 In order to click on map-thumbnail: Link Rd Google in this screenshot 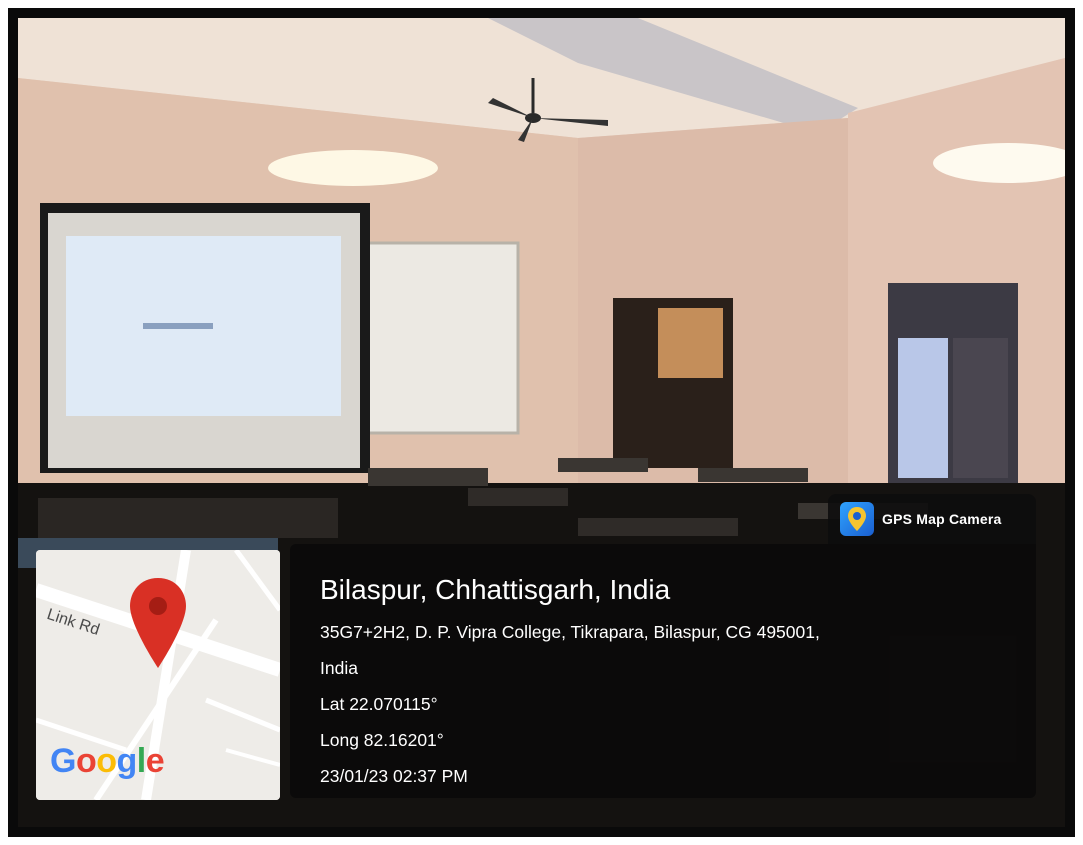, I will do `click(158, 675)`.